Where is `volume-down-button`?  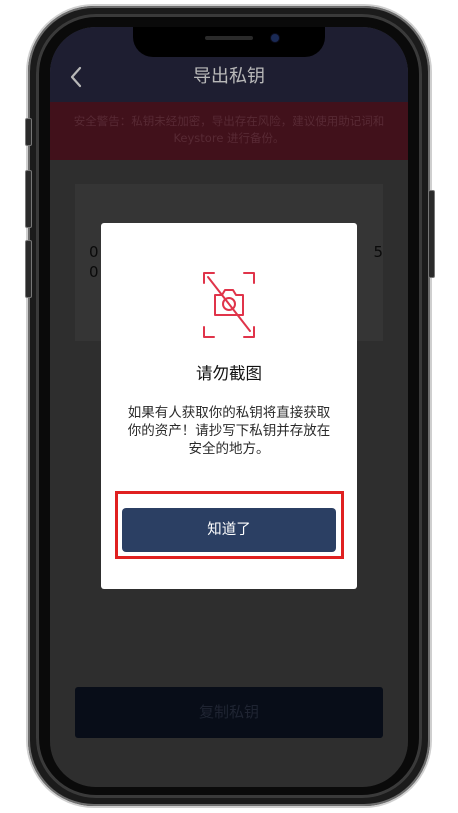 volume-down-button is located at coordinates (28, 269).